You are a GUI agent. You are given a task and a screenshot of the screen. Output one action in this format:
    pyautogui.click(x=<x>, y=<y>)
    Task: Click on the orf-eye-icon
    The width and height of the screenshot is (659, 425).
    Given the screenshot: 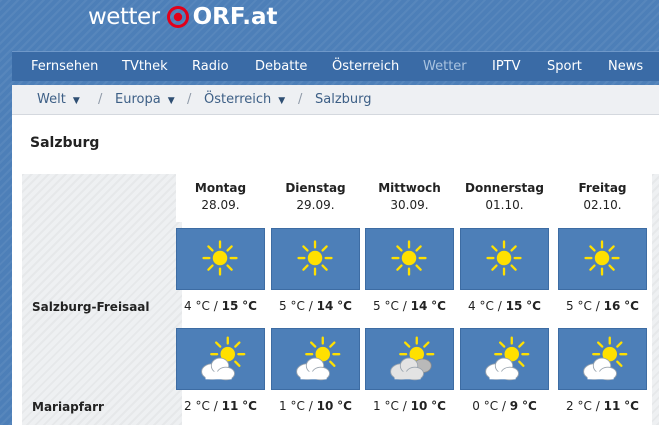 What is the action you would take?
    pyautogui.click(x=177, y=17)
    